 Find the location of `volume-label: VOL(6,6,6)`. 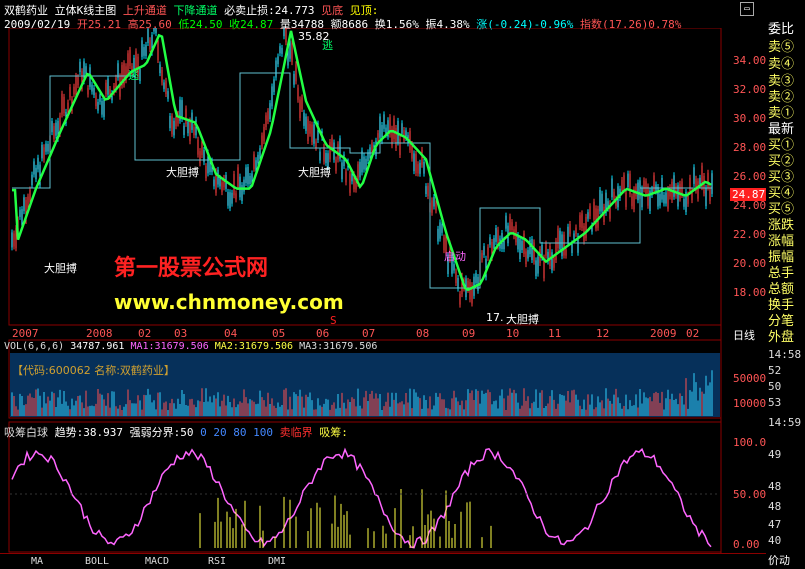

volume-label: VOL(6,6,6) is located at coordinates (34, 346).